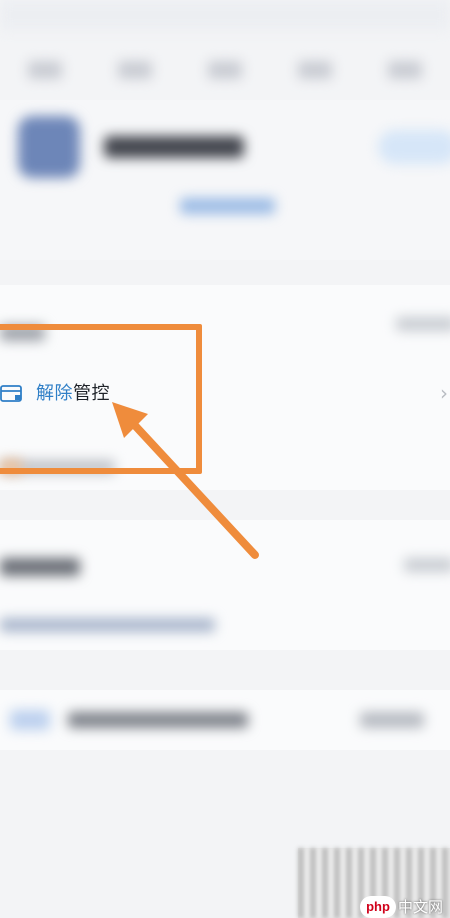  Describe the element at coordinates (40, 567) in the screenshot. I see `section-title` at that location.